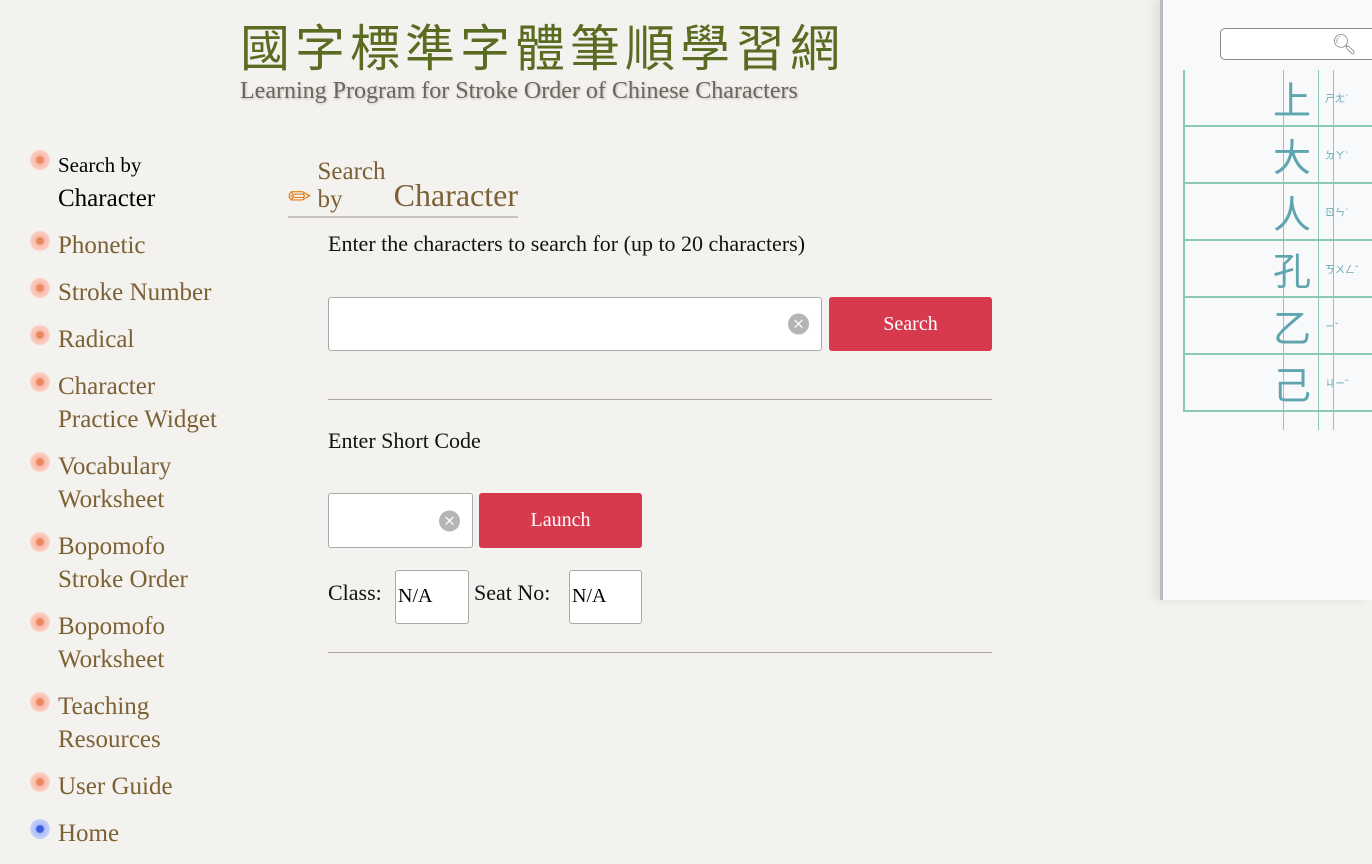  What do you see at coordinates (1337, 156) in the screenshot?
I see `decor-zhuyin: ㄉㄚˋ` at bounding box center [1337, 156].